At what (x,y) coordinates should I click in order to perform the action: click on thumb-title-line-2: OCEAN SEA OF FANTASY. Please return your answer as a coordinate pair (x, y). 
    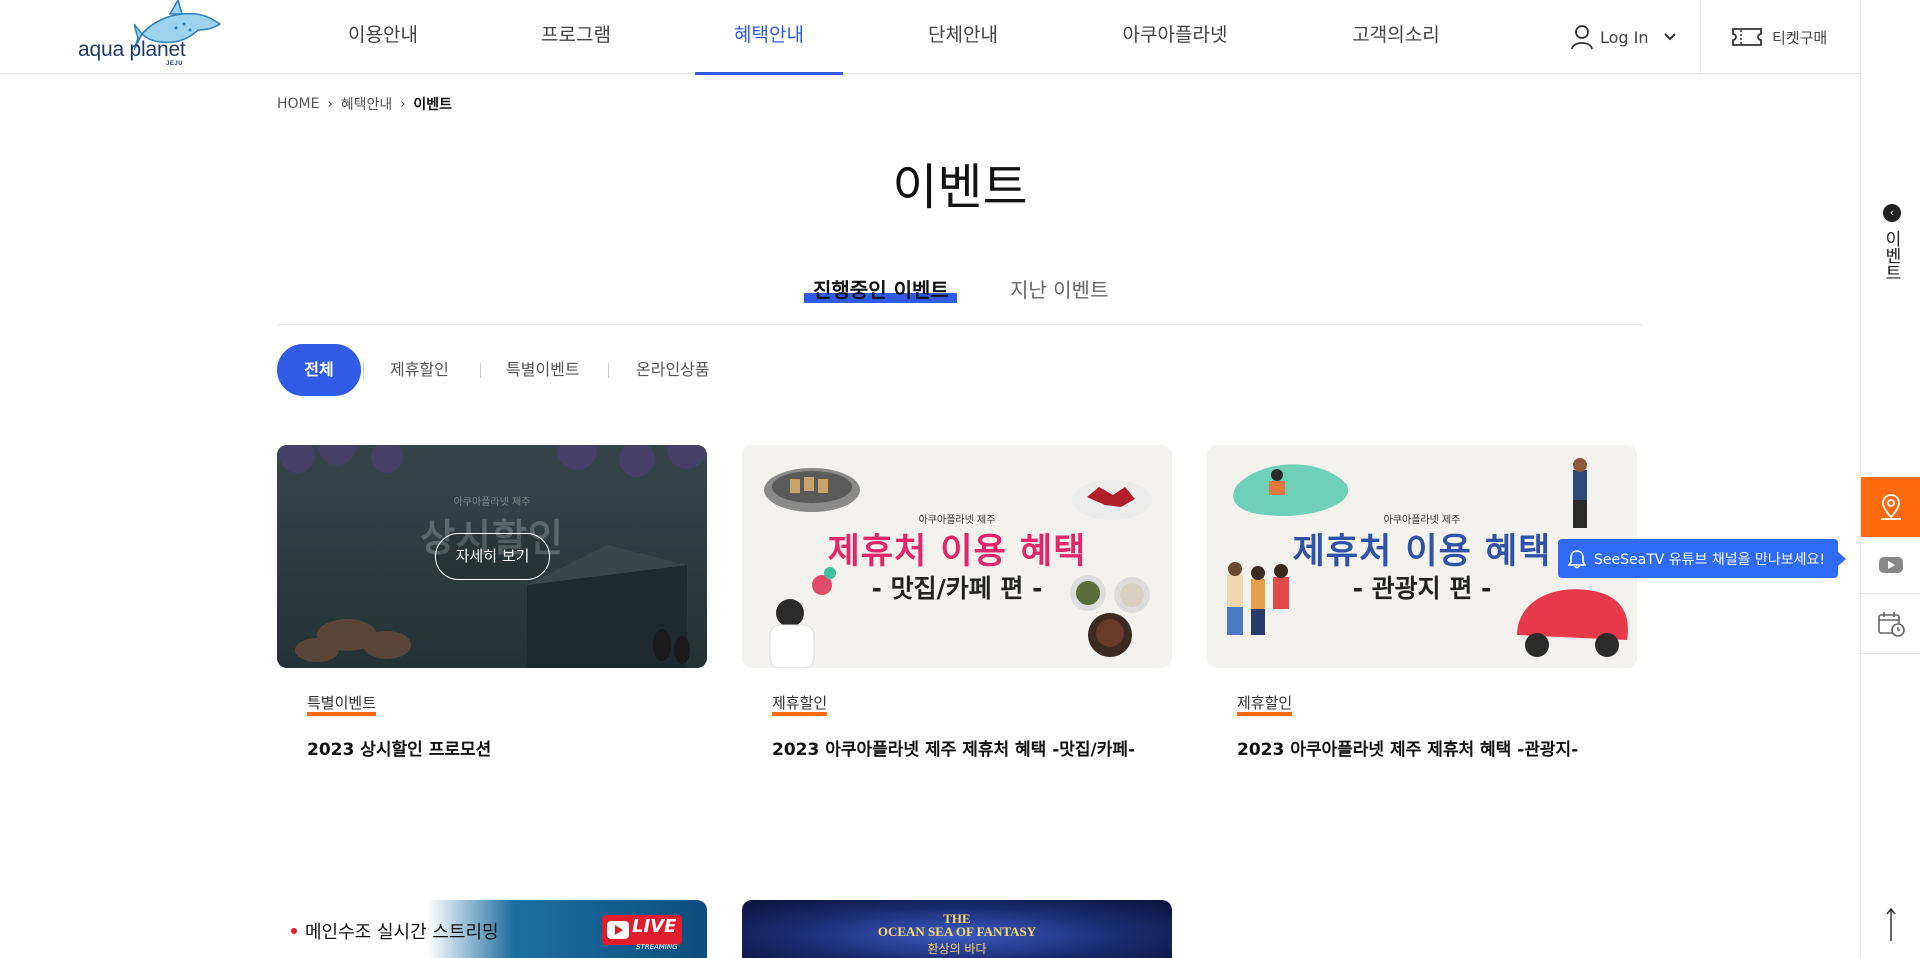
    Looking at the image, I should click on (957, 931).